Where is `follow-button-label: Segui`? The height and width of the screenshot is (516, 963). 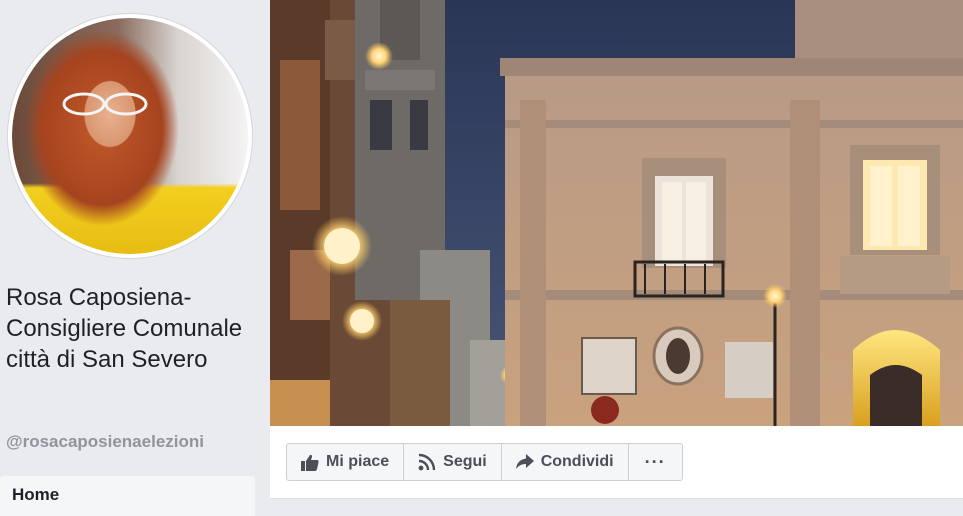 follow-button-label: Segui is located at coordinates (465, 461).